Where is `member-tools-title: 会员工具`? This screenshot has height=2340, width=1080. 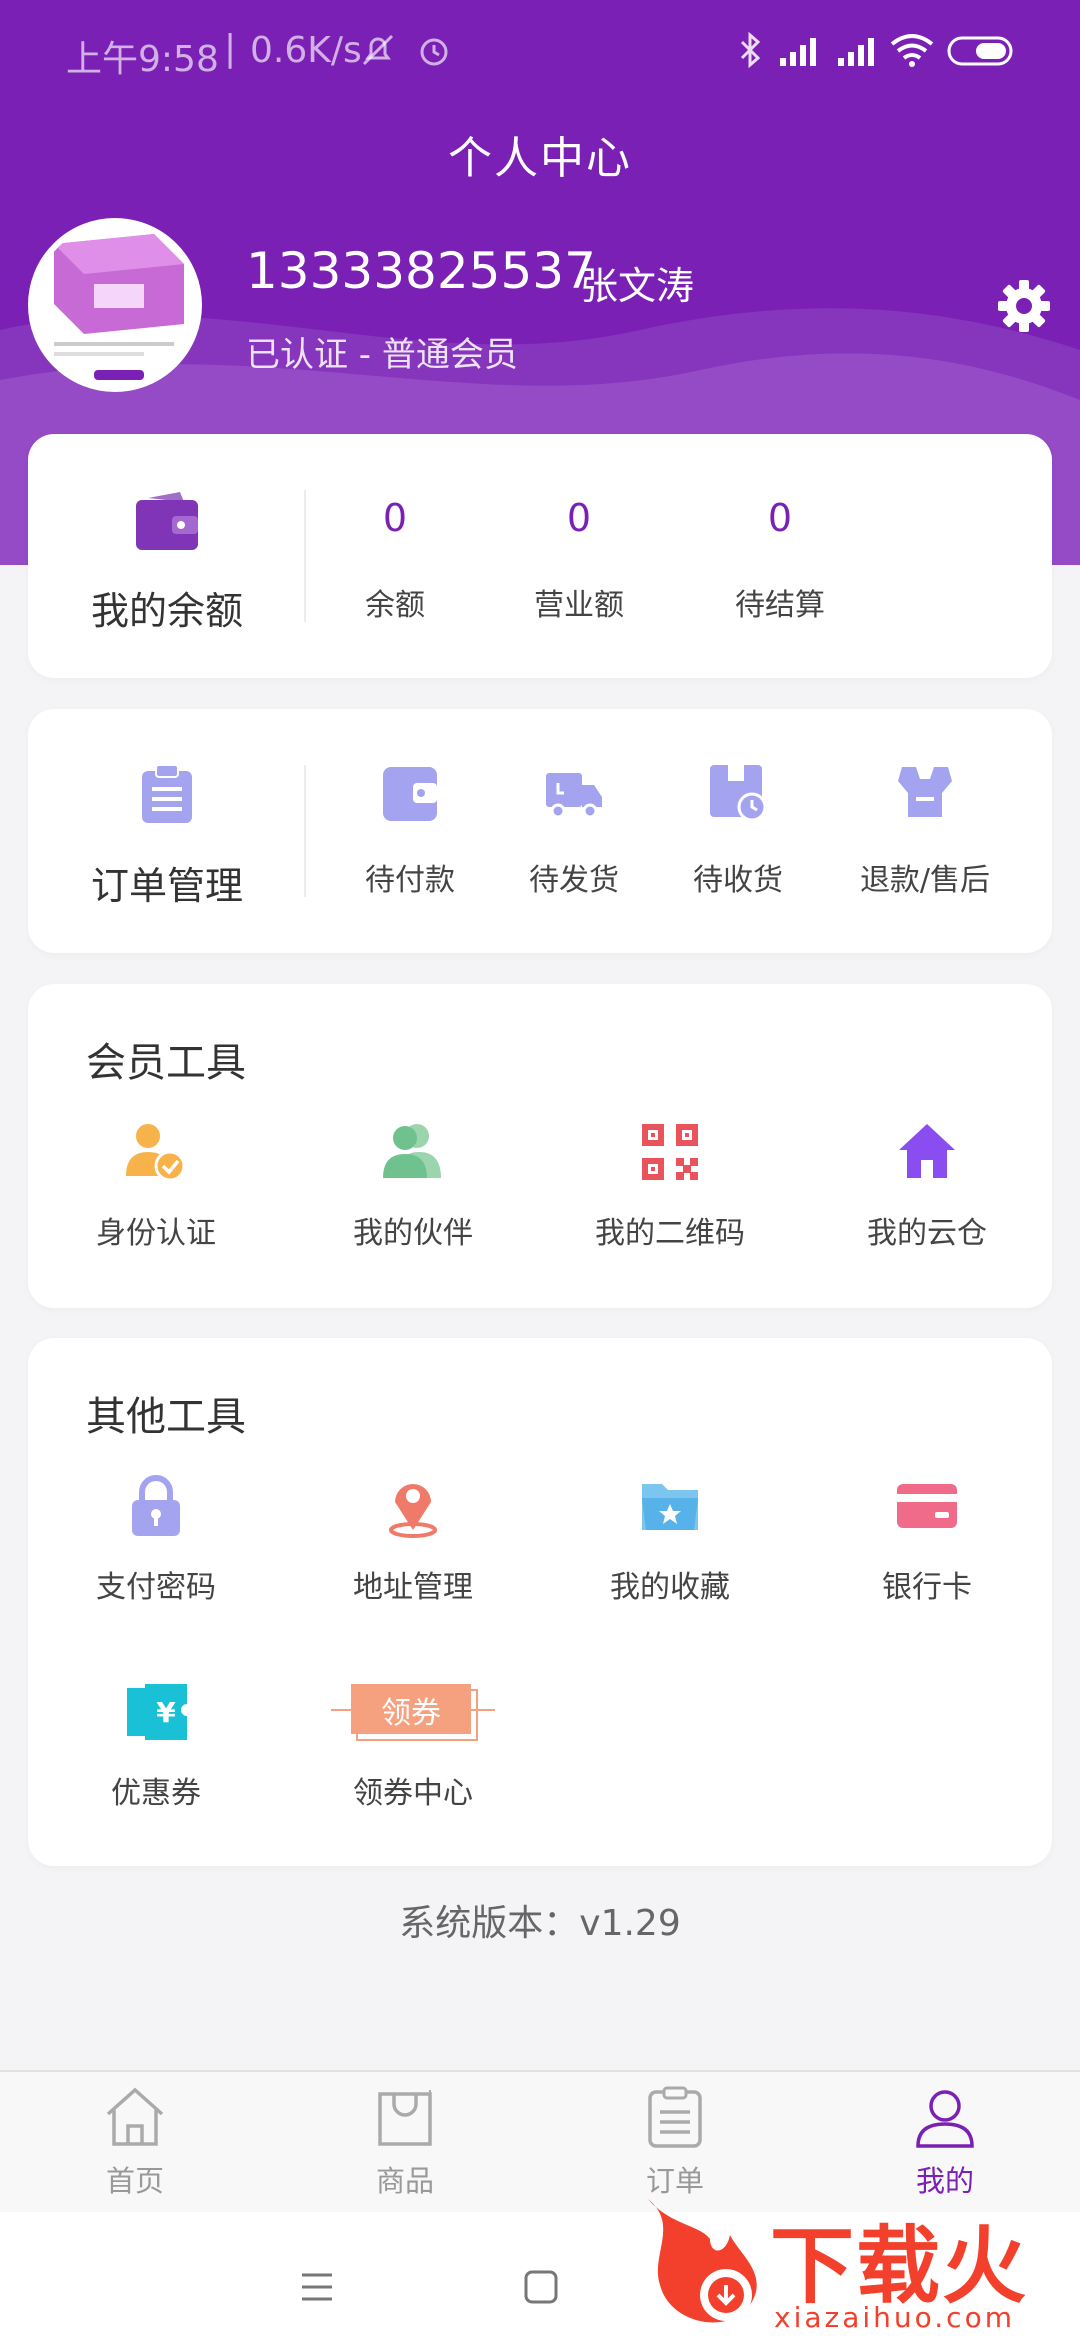 member-tools-title: 会员工具 is located at coordinates (166, 1063).